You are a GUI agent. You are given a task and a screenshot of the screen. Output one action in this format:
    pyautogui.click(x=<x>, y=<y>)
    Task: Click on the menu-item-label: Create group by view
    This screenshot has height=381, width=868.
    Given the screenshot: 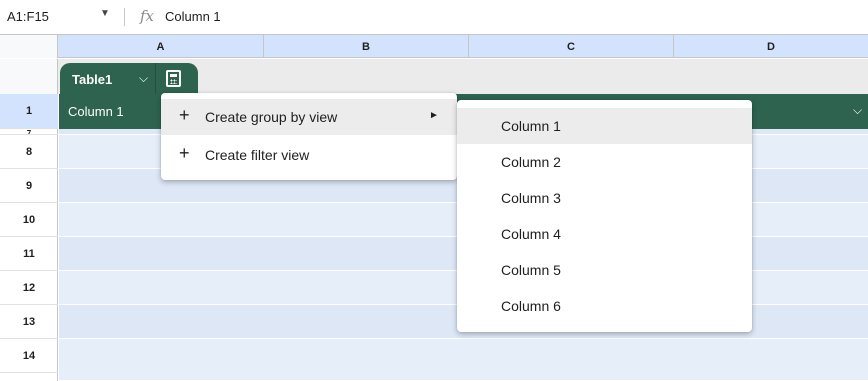 What is the action you would take?
    pyautogui.click(x=271, y=117)
    